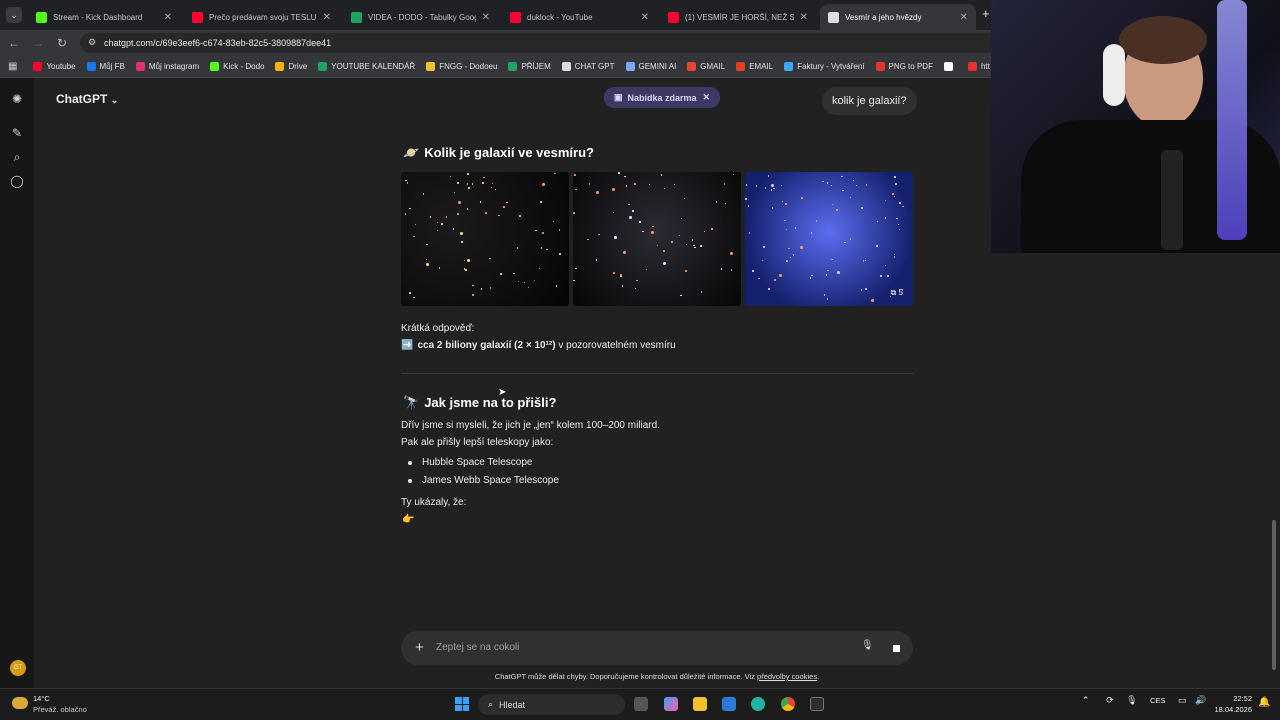 This screenshot has height=720, width=1280. What do you see at coordinates (18, 668) in the screenshot?
I see `avatar: GT` at bounding box center [18, 668].